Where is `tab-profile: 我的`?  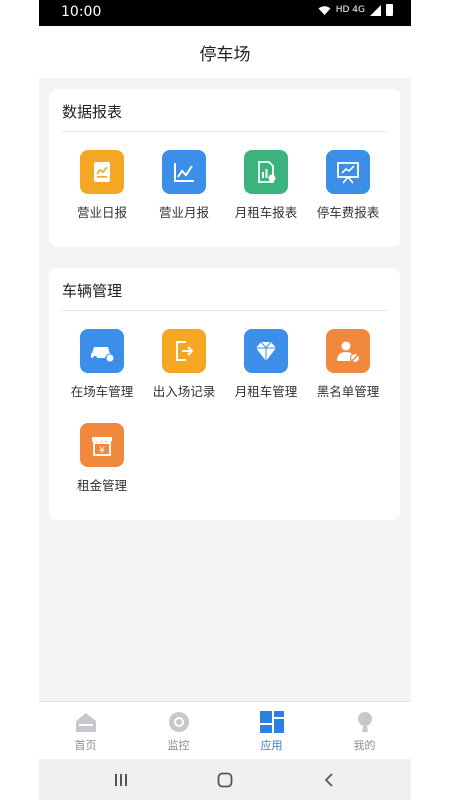
tab-profile: 我的 is located at coordinates (364, 731).